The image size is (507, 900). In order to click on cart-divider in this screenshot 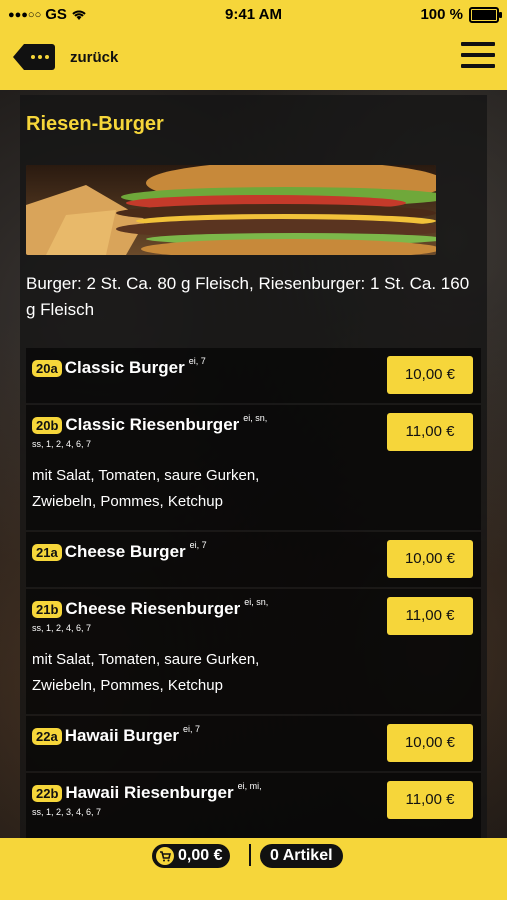, I will do `click(250, 855)`.